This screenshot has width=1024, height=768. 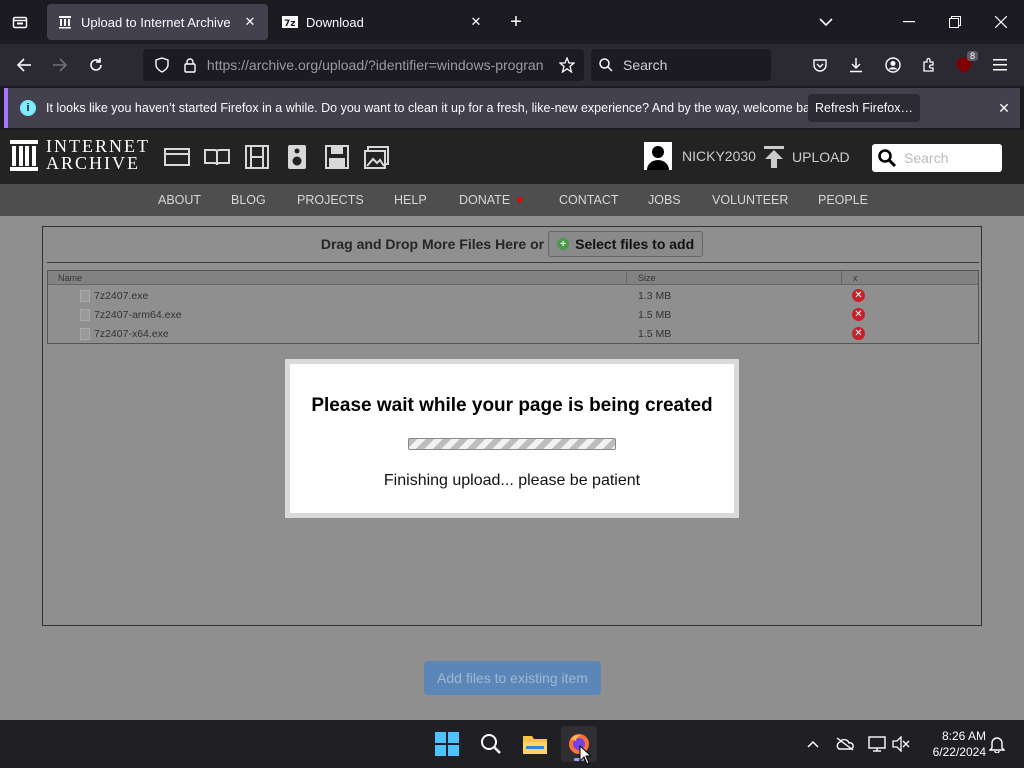 What do you see at coordinates (377, 157) in the screenshot?
I see `images-icon` at bounding box center [377, 157].